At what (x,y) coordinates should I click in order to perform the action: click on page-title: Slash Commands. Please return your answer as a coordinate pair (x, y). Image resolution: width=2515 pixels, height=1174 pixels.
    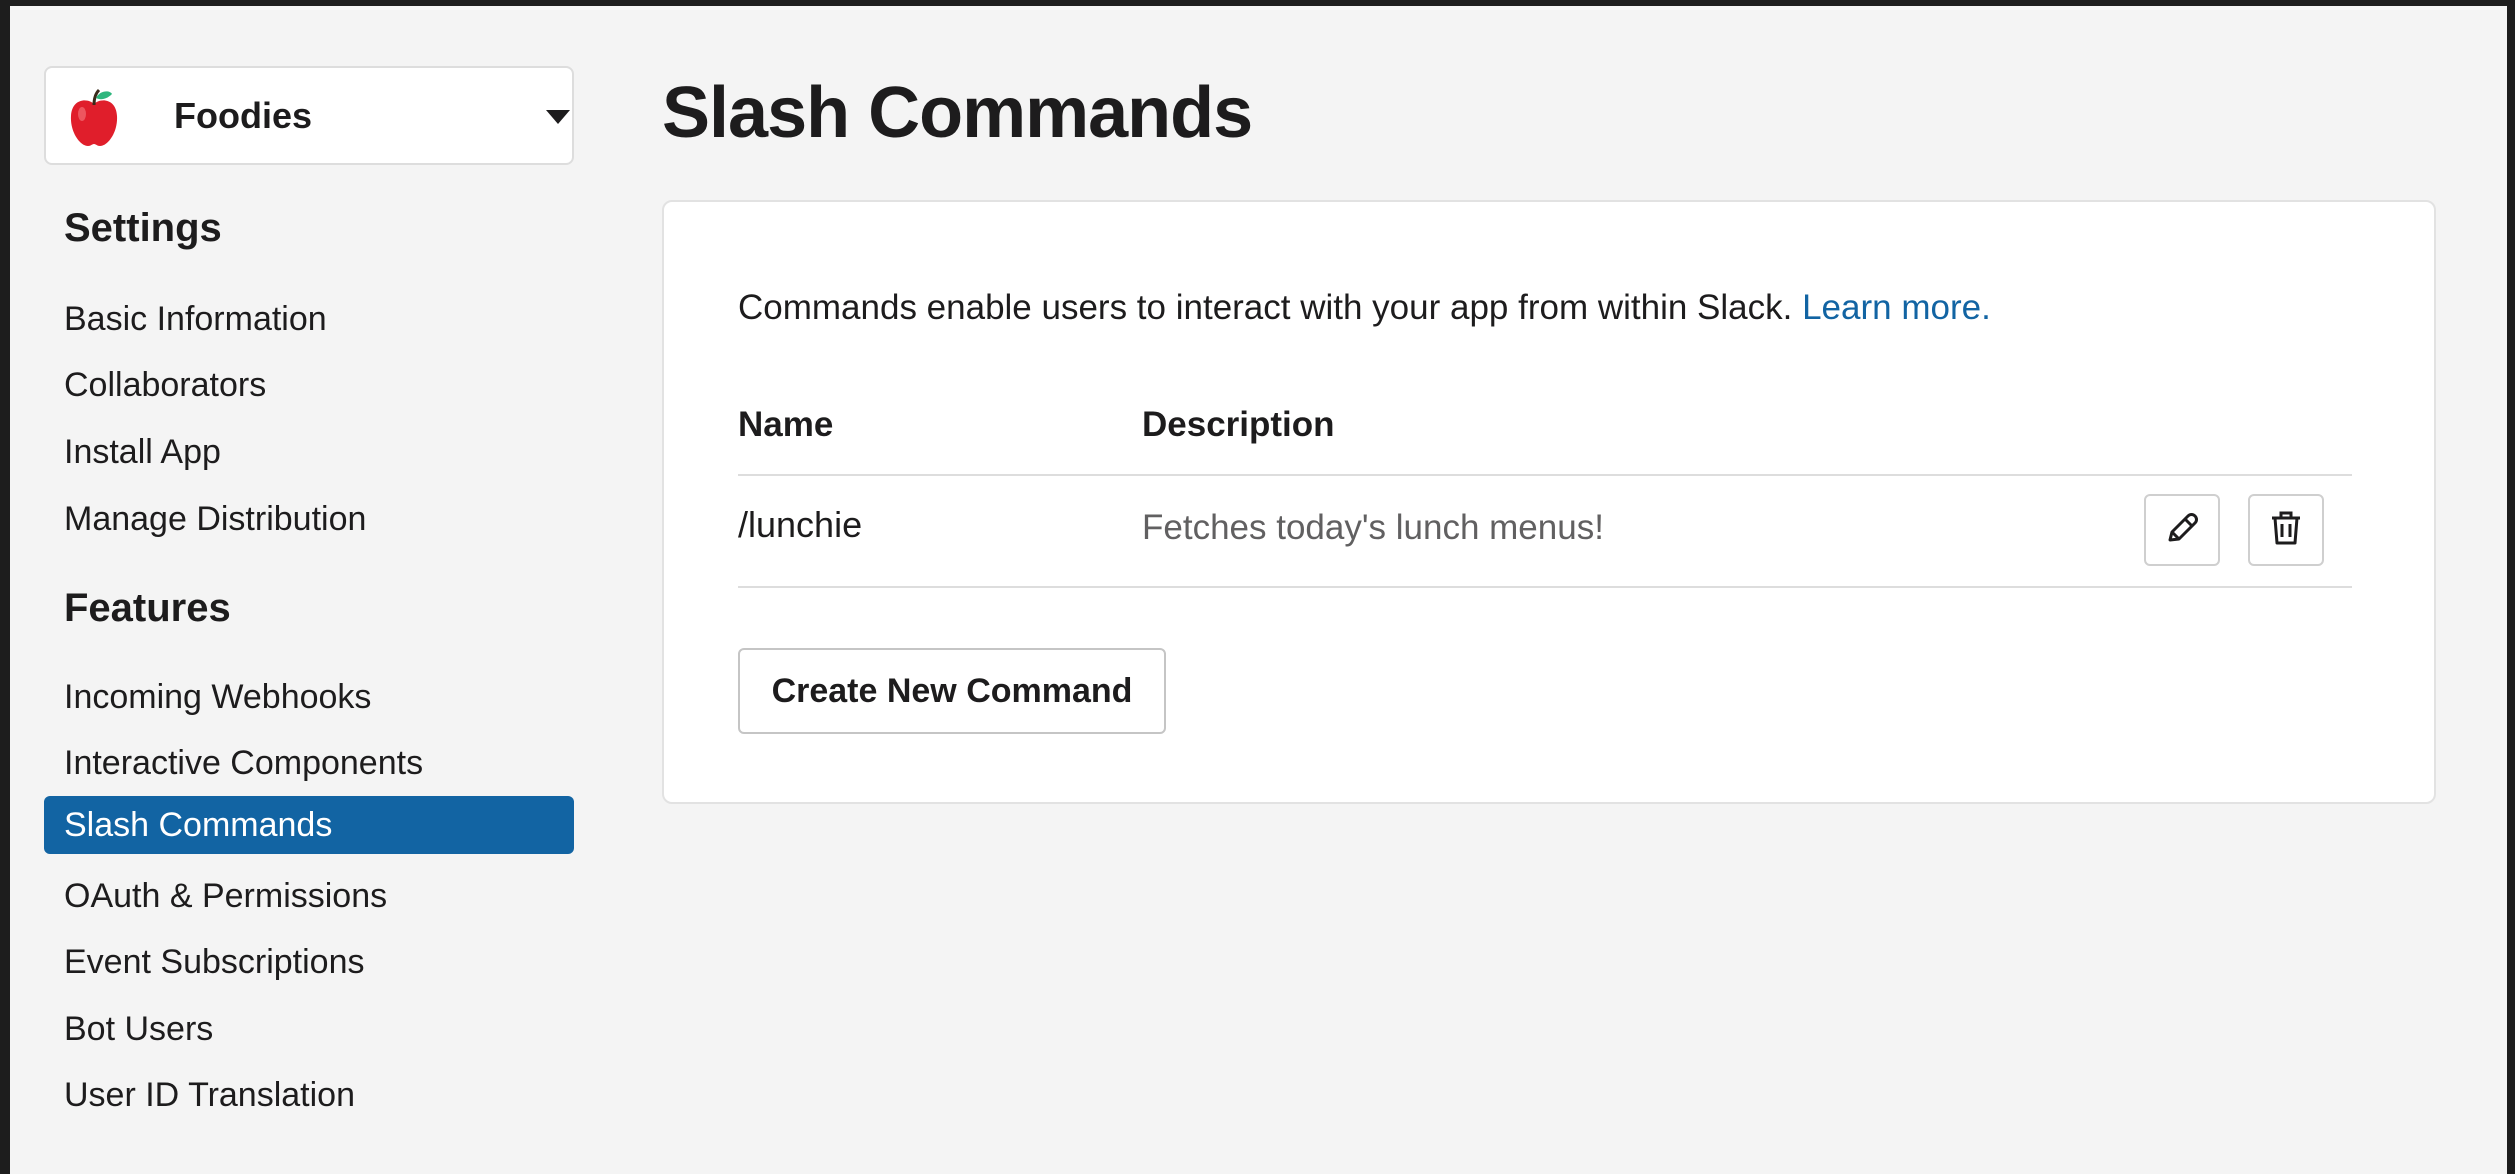
    Looking at the image, I should click on (957, 113).